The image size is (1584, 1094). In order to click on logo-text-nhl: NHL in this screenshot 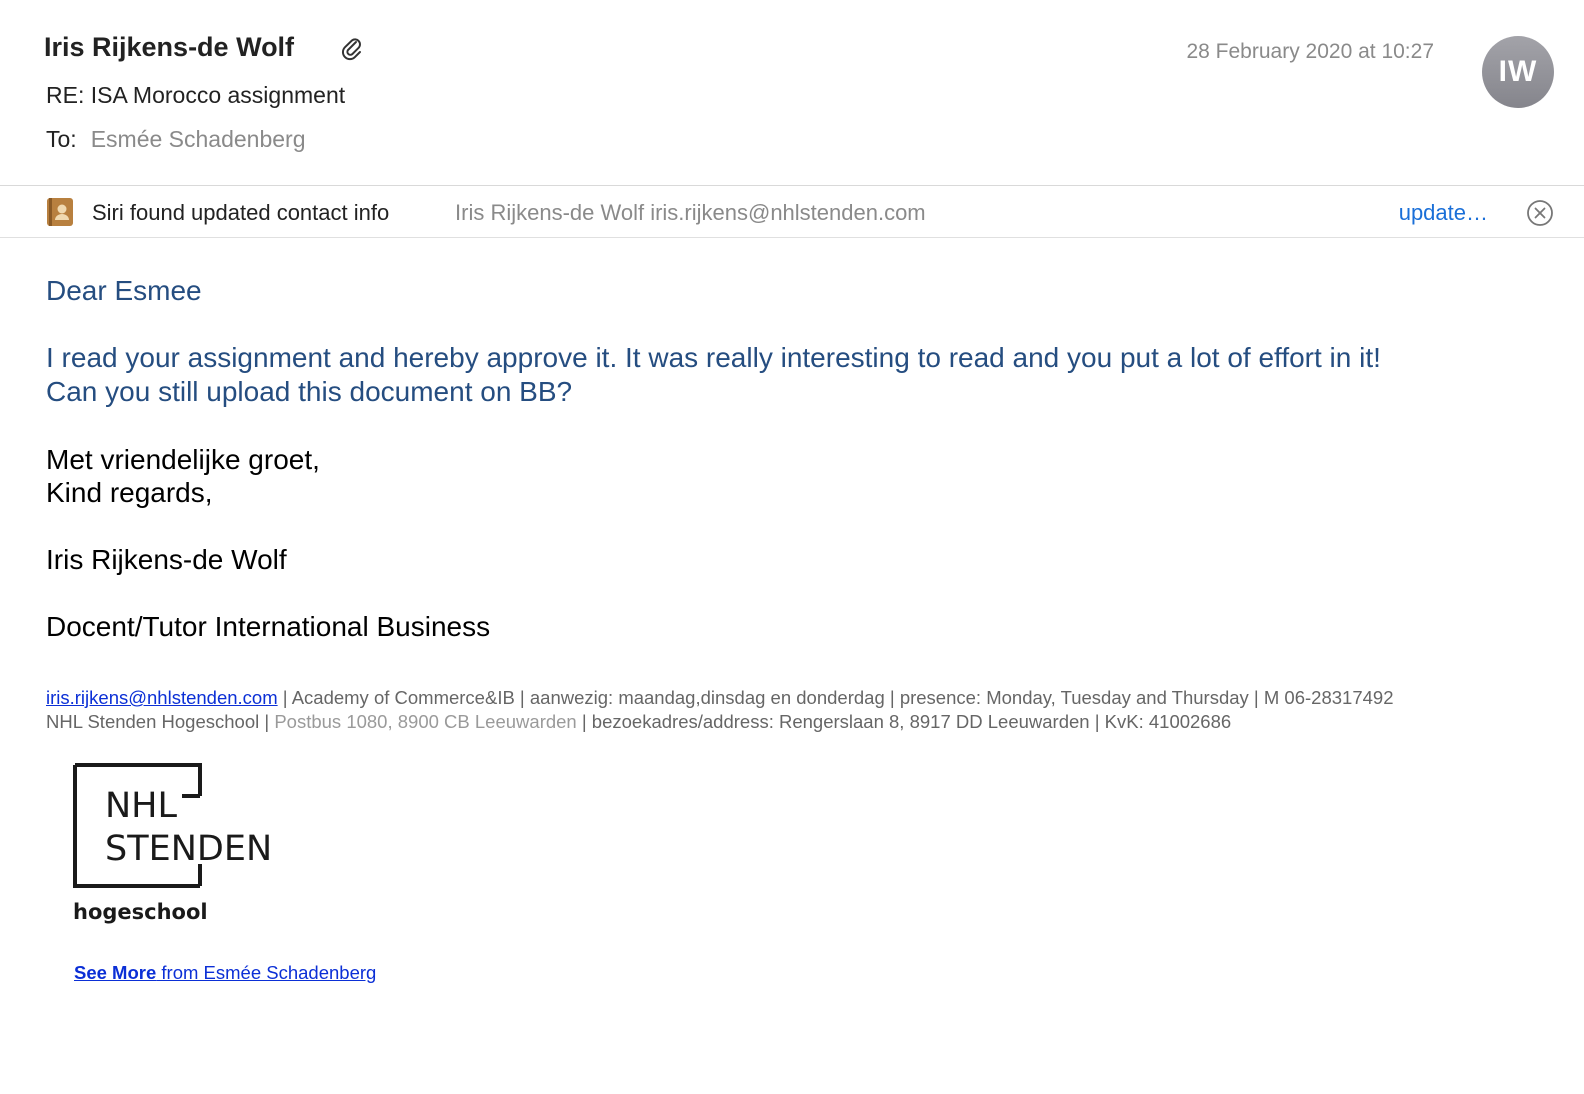, I will do `click(141, 806)`.